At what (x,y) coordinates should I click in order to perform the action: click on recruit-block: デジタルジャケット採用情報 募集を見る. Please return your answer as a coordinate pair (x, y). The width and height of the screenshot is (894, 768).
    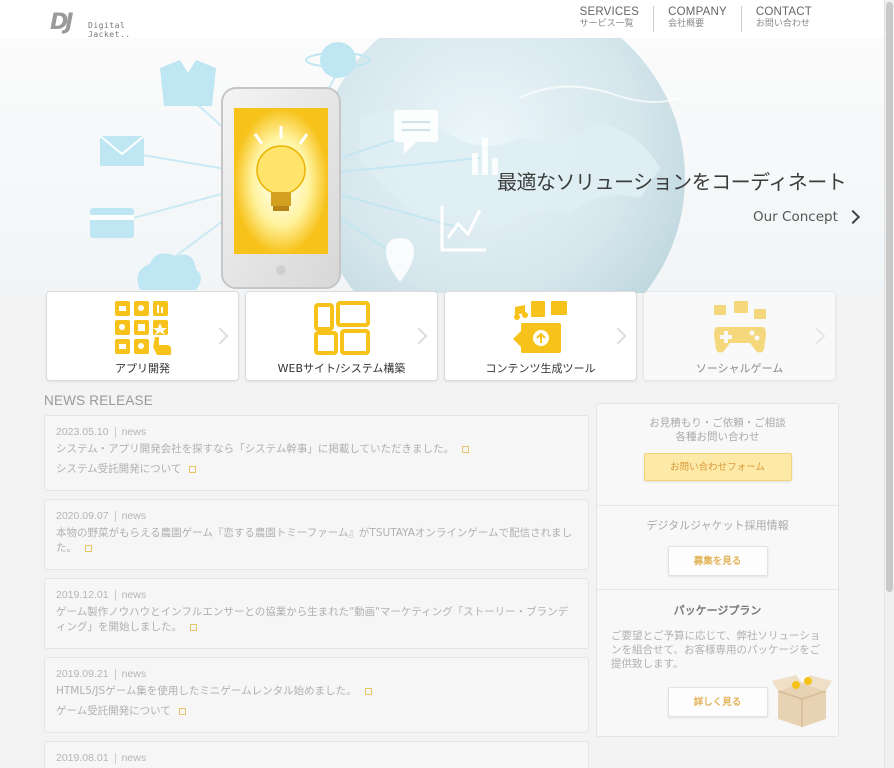
    Looking at the image, I should click on (717, 548).